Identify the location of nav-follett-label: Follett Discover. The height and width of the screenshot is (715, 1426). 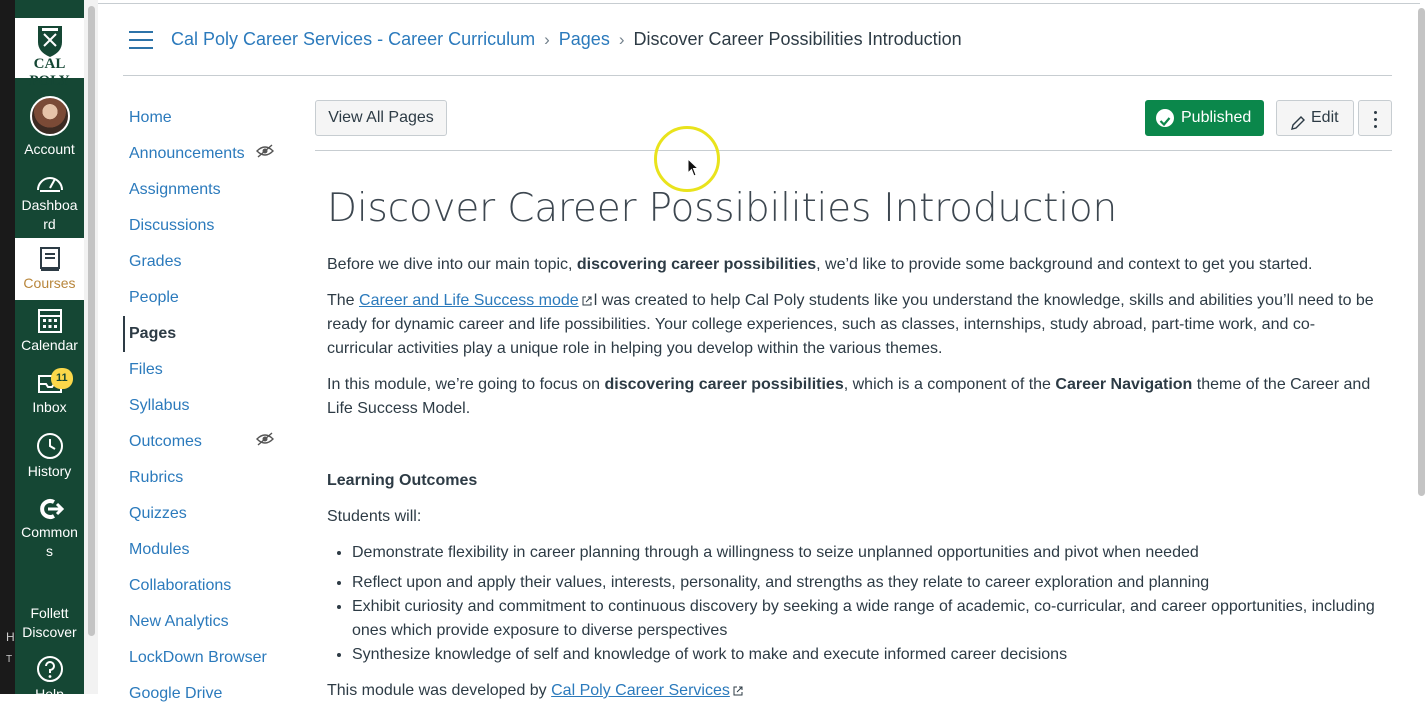
(49, 622).